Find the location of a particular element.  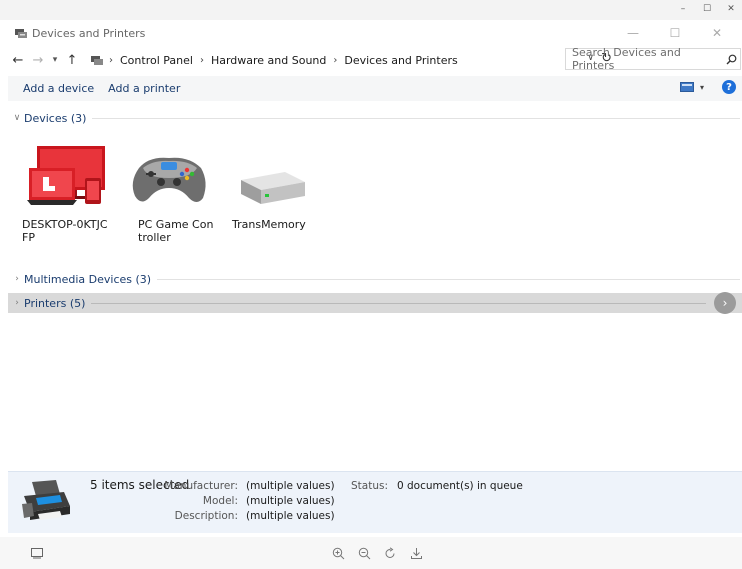

device-item: PC Game Controller is located at coordinates (169, 191).